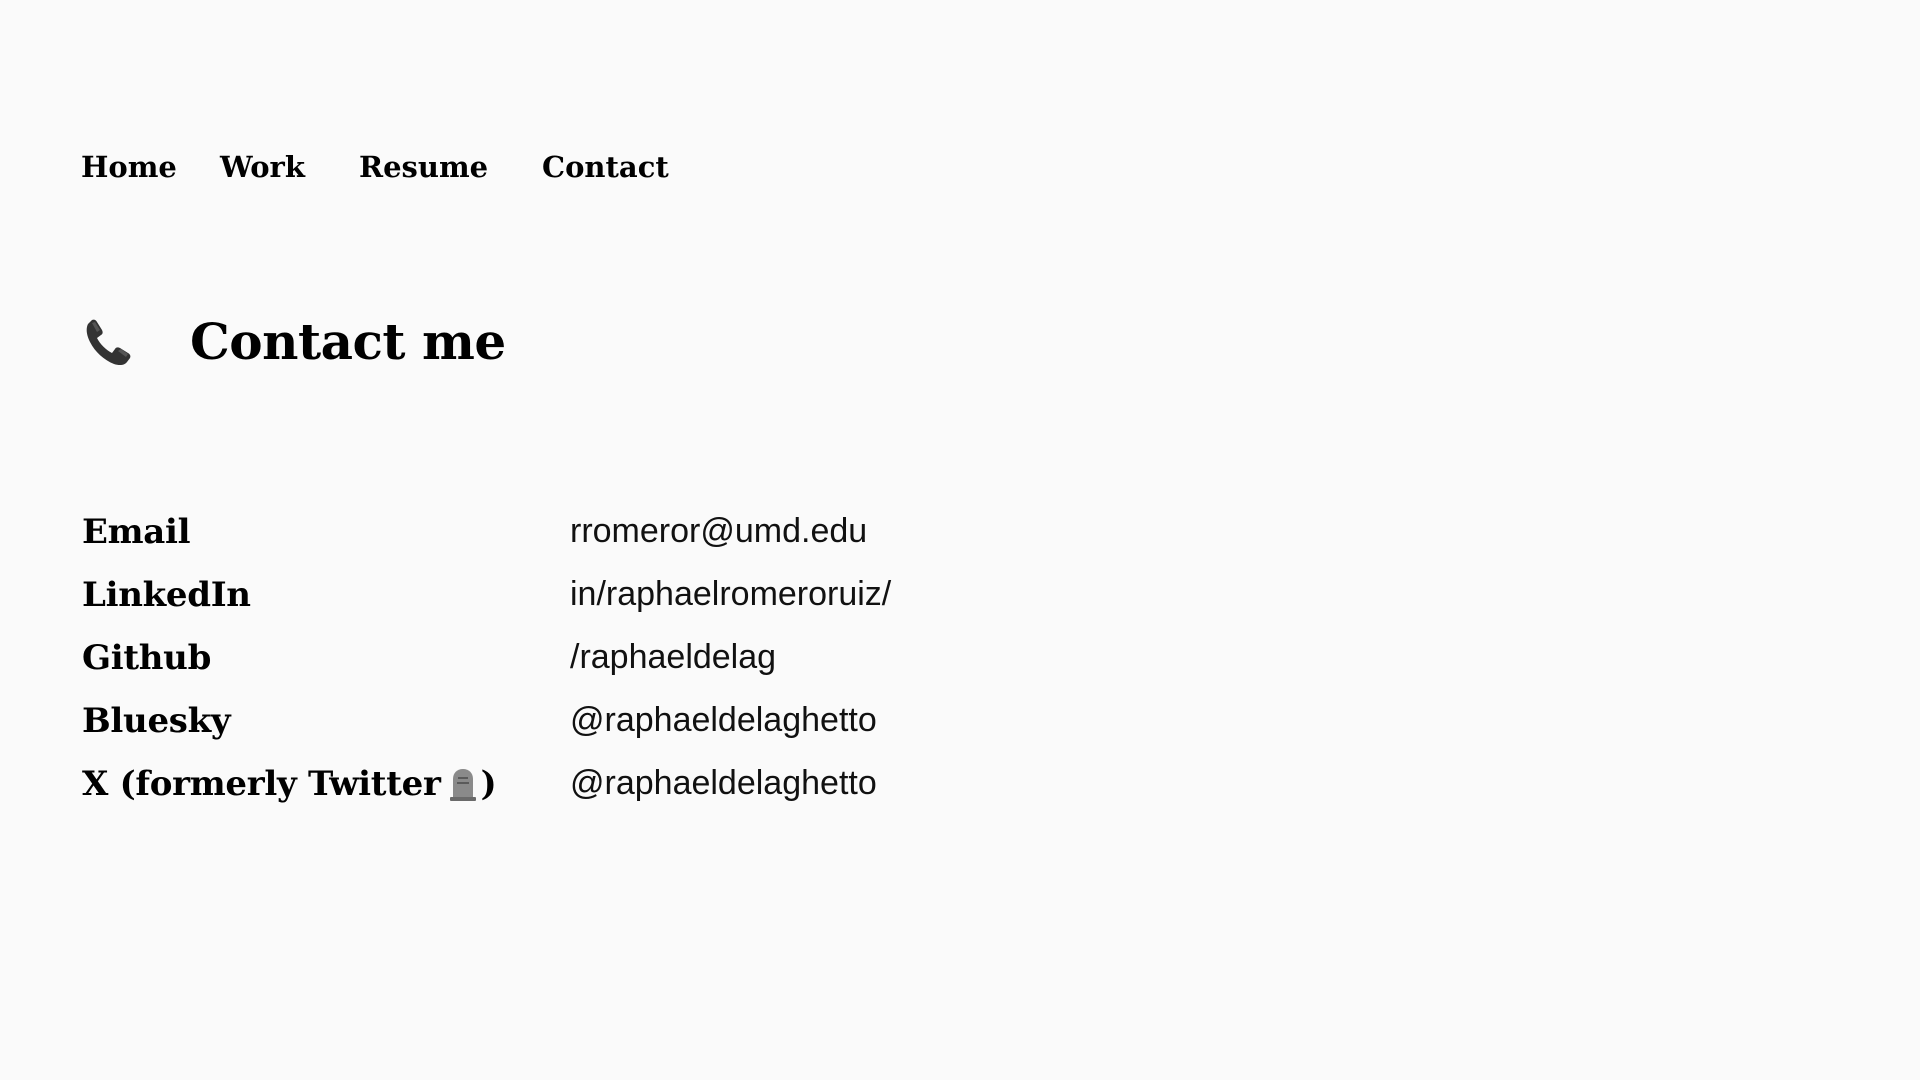 This screenshot has width=1920, height=1080. I want to click on contact-row-linkedin: LinkedIn in/raphaelromeroruiz/, so click(486, 594).